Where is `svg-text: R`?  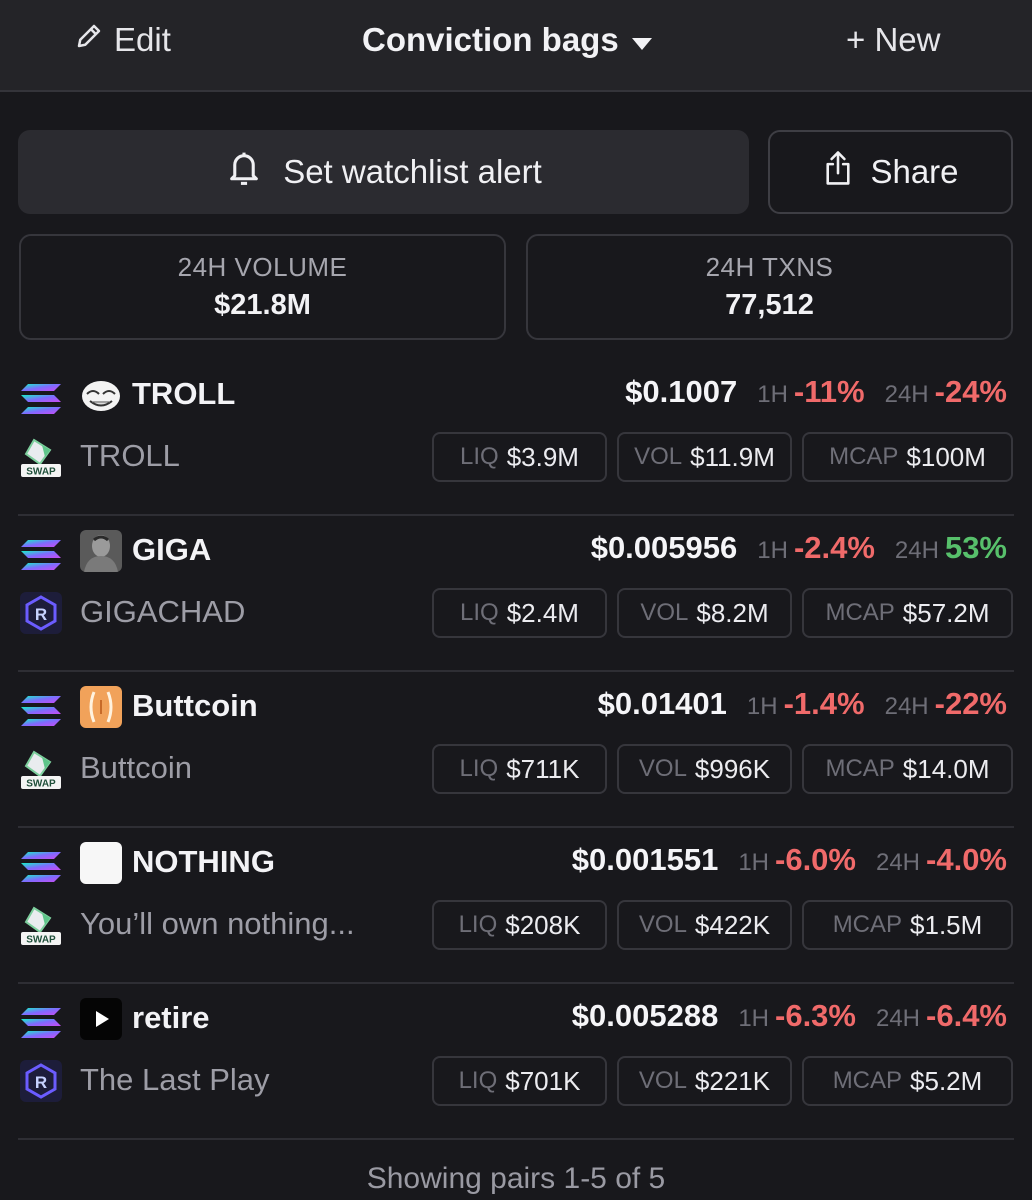
svg-text: R is located at coordinates (41, 1082).